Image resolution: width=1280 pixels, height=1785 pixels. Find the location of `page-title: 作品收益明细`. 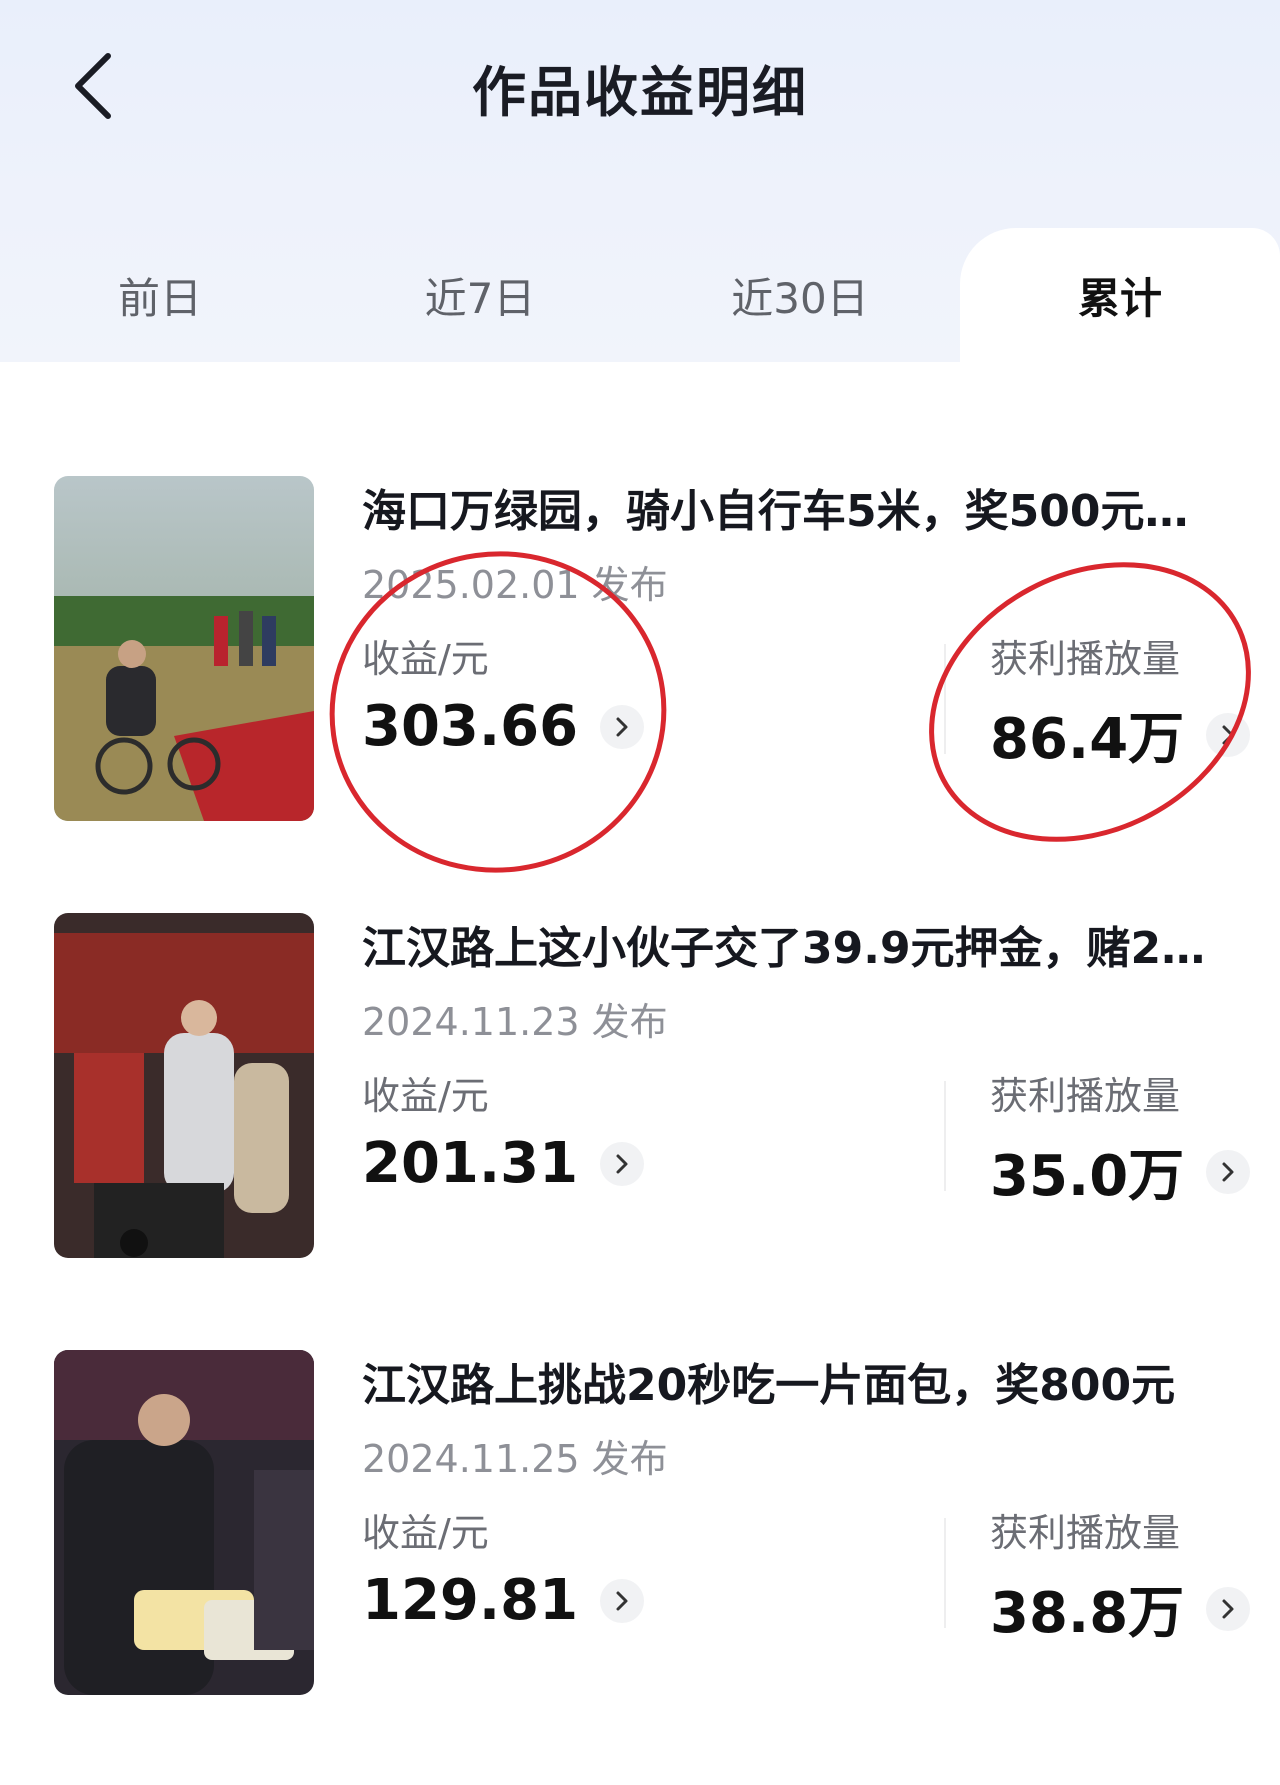

page-title: 作品收益明细 is located at coordinates (640, 92).